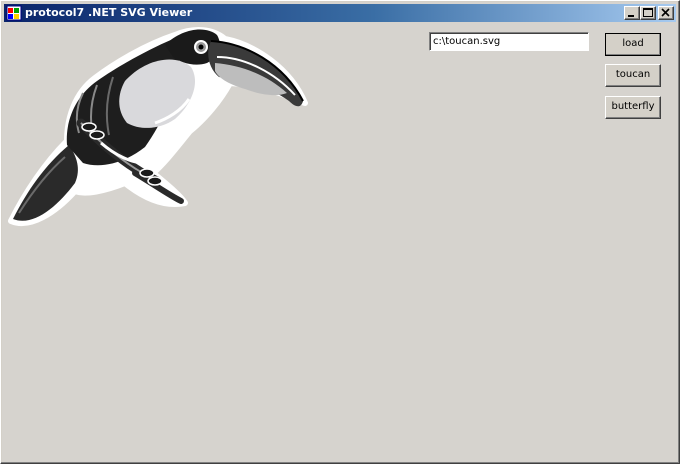 This screenshot has height=464, width=680. I want to click on windows-app-icon, so click(14, 13).